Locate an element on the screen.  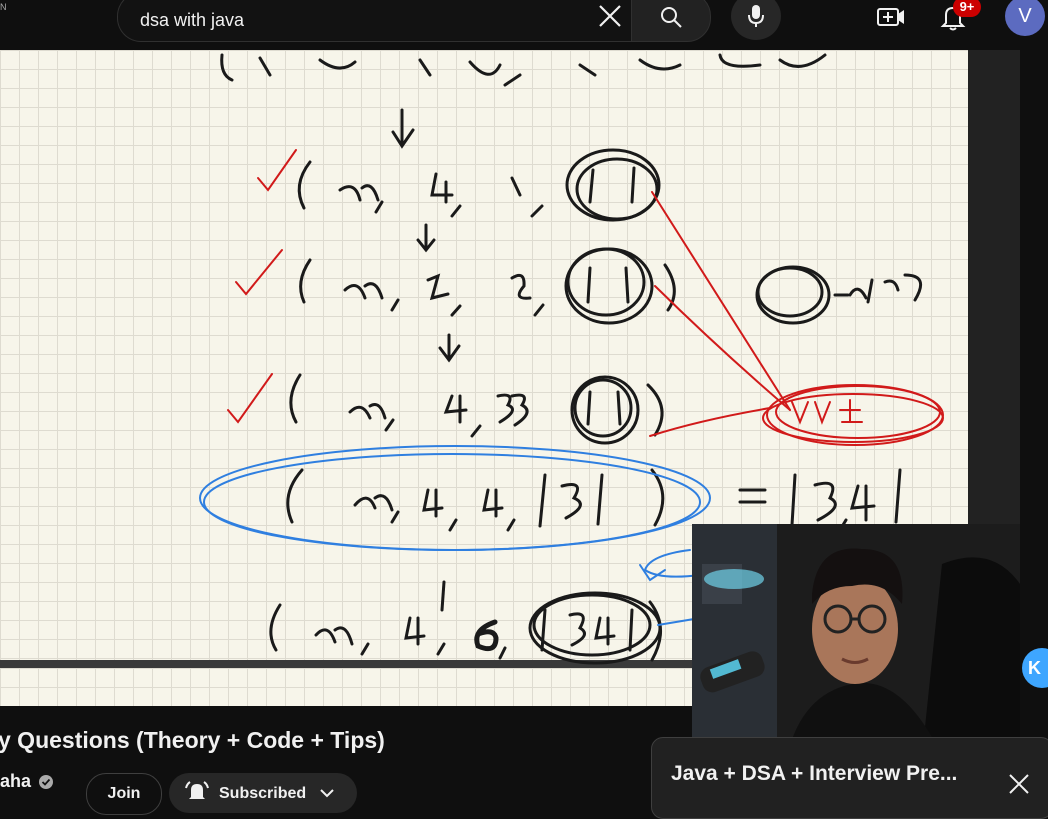
subscribed-button: Subscribed is located at coordinates (263, 793).